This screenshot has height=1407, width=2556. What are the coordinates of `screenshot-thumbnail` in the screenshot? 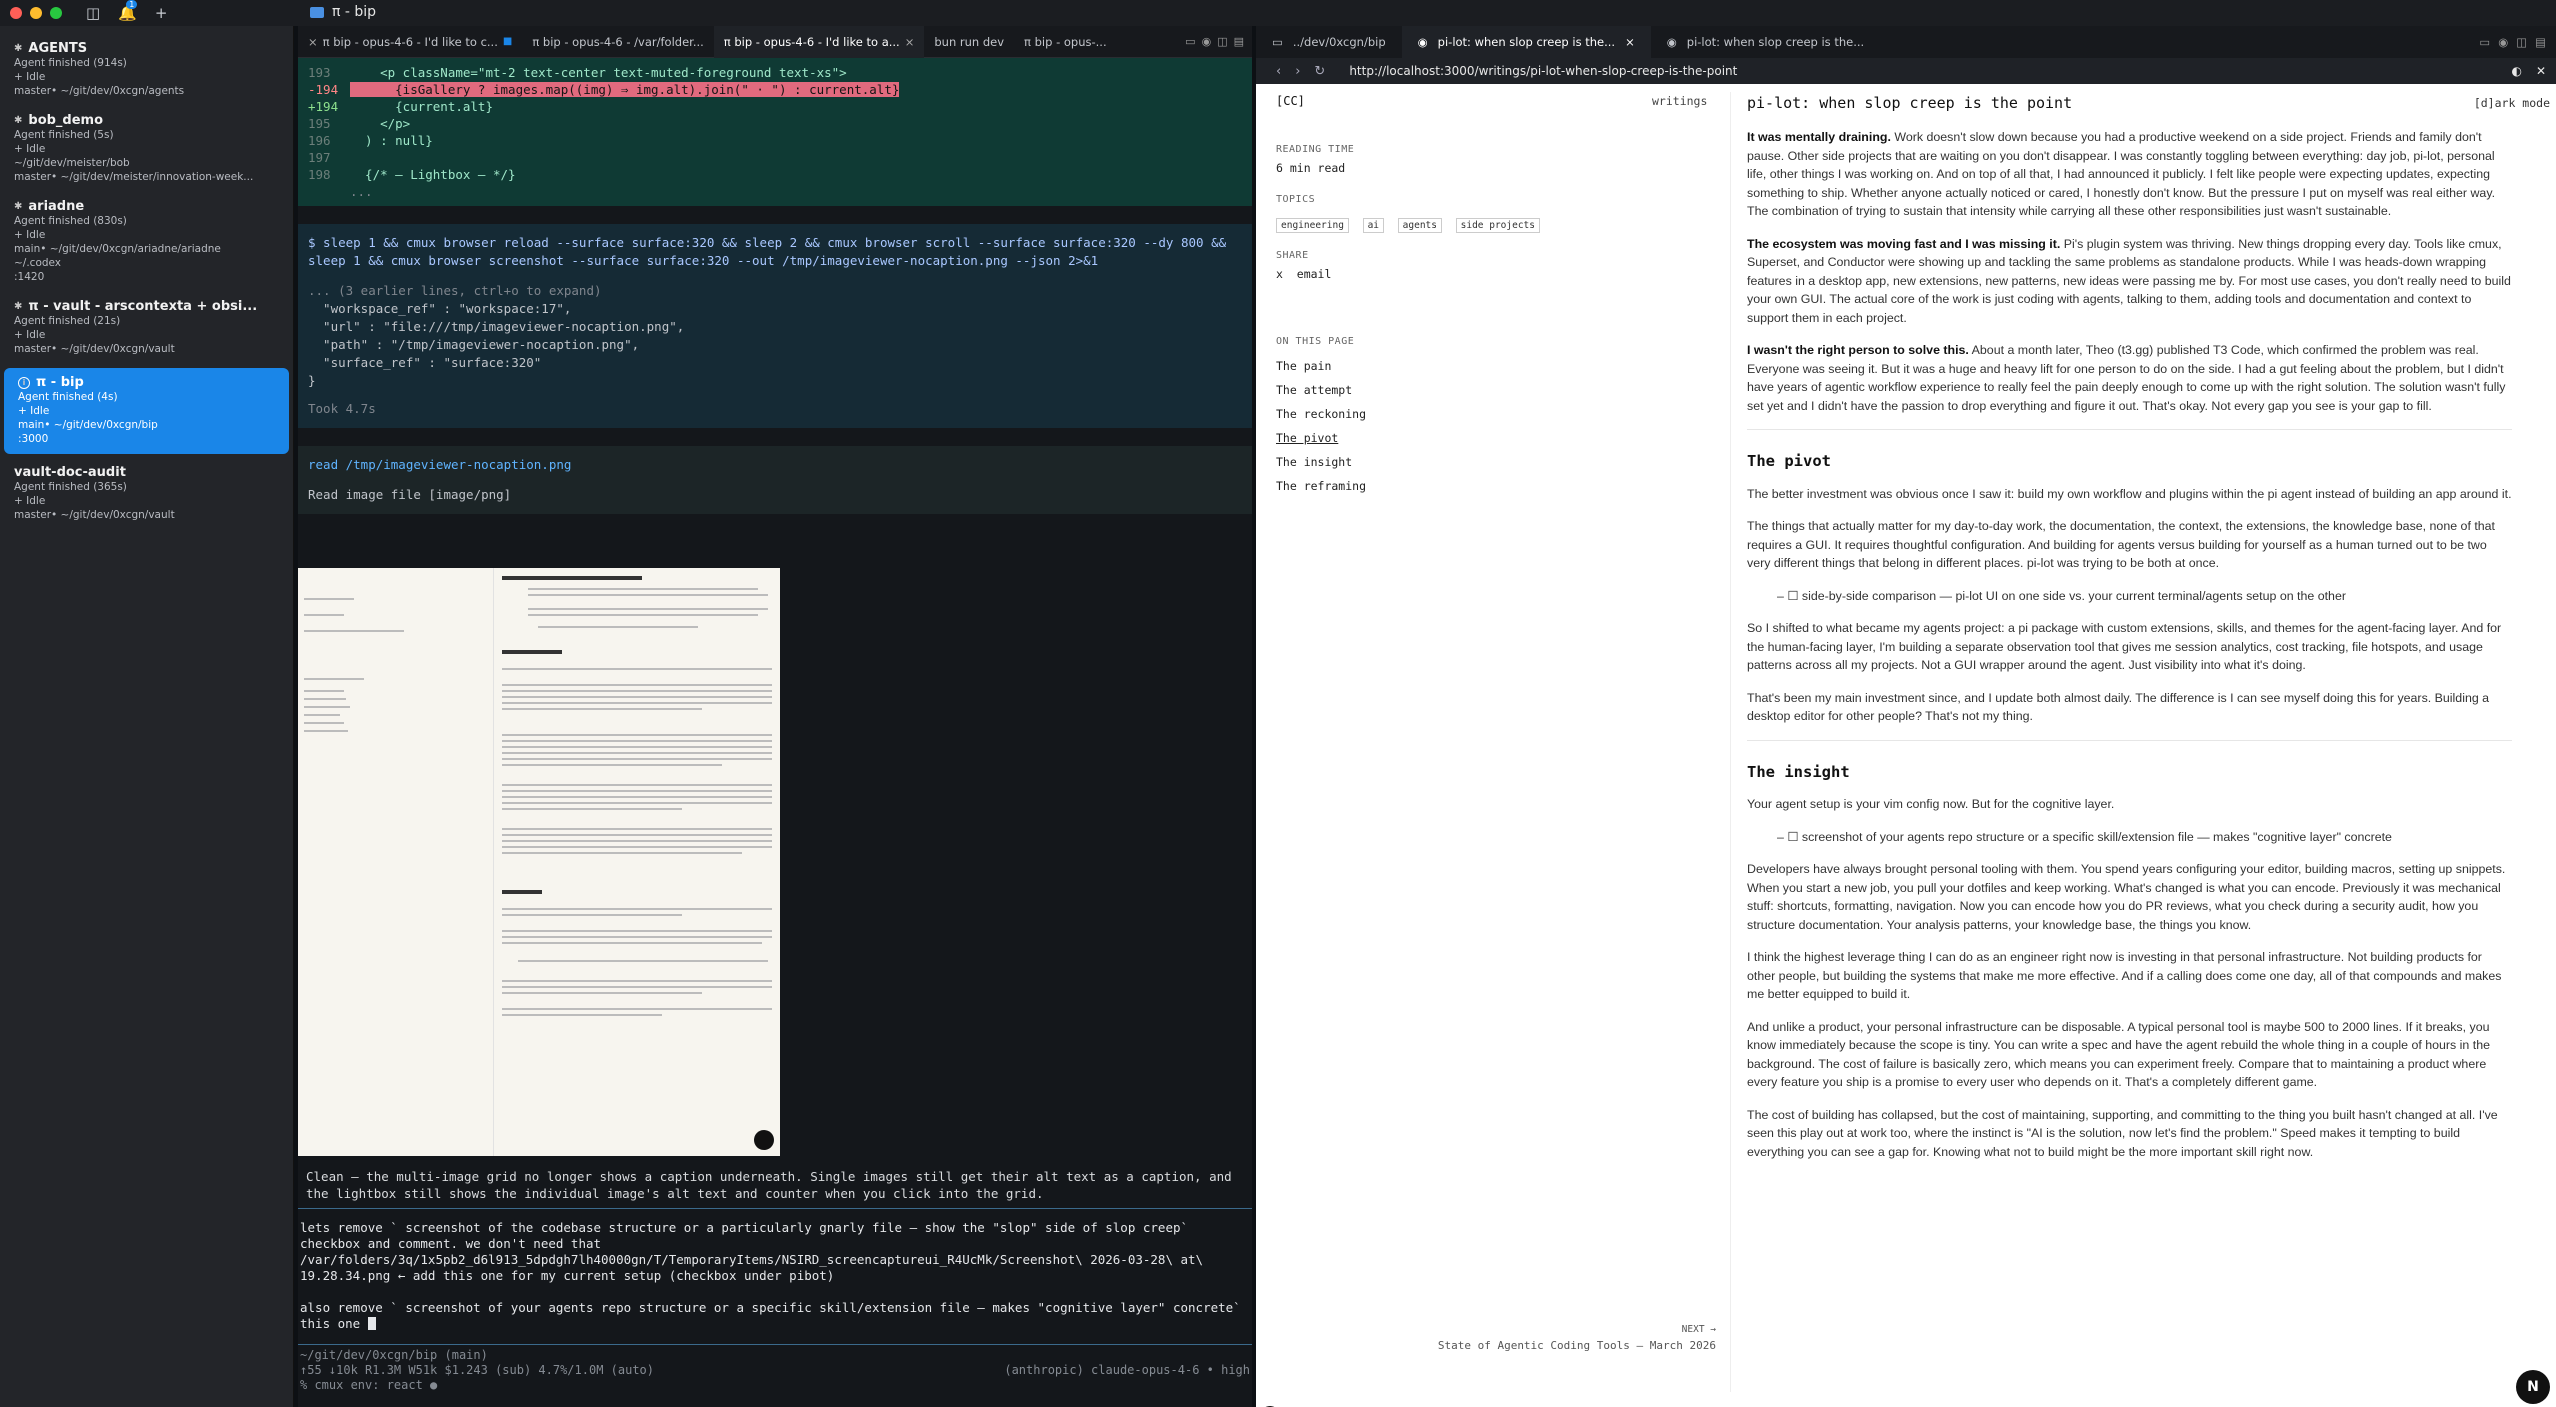 It's located at (539, 862).